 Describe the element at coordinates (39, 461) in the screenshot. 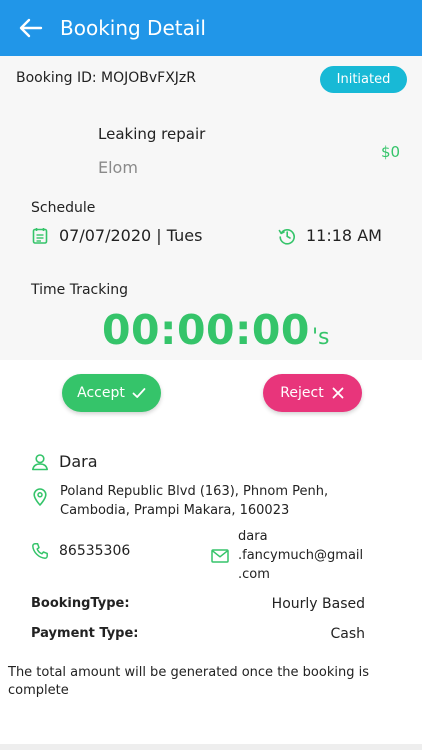

I see `user-icon` at that location.